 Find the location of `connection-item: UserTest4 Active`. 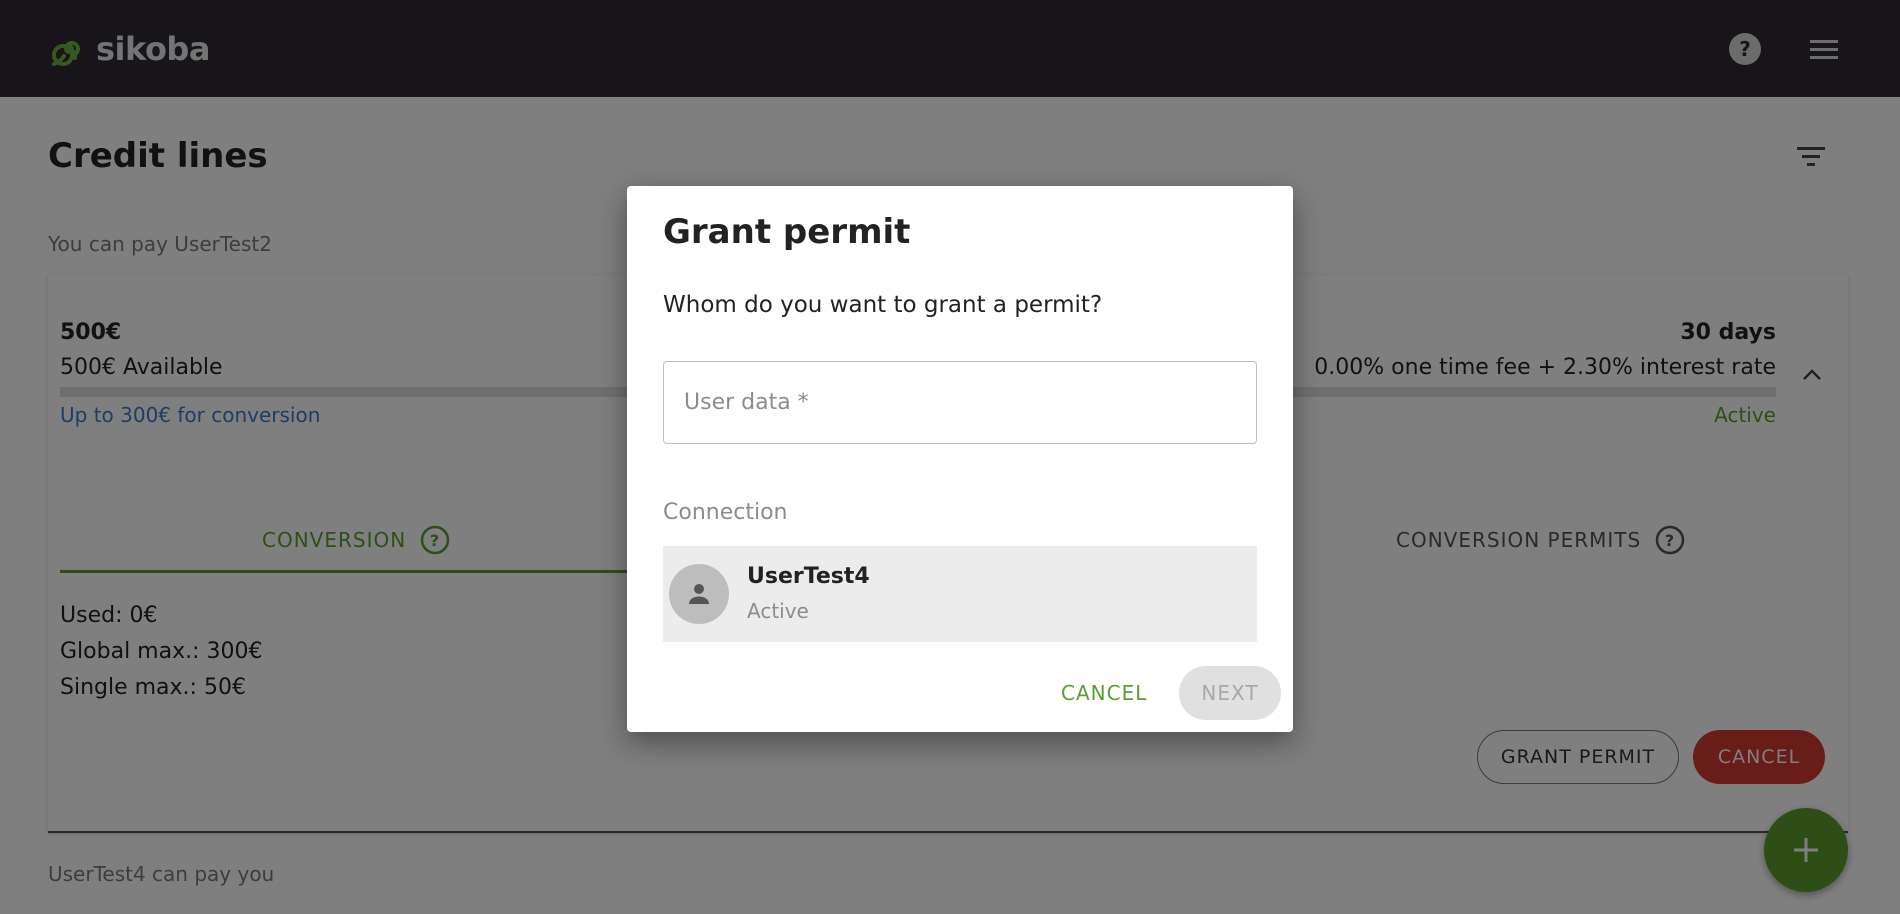

connection-item: UserTest4 Active is located at coordinates (960, 594).